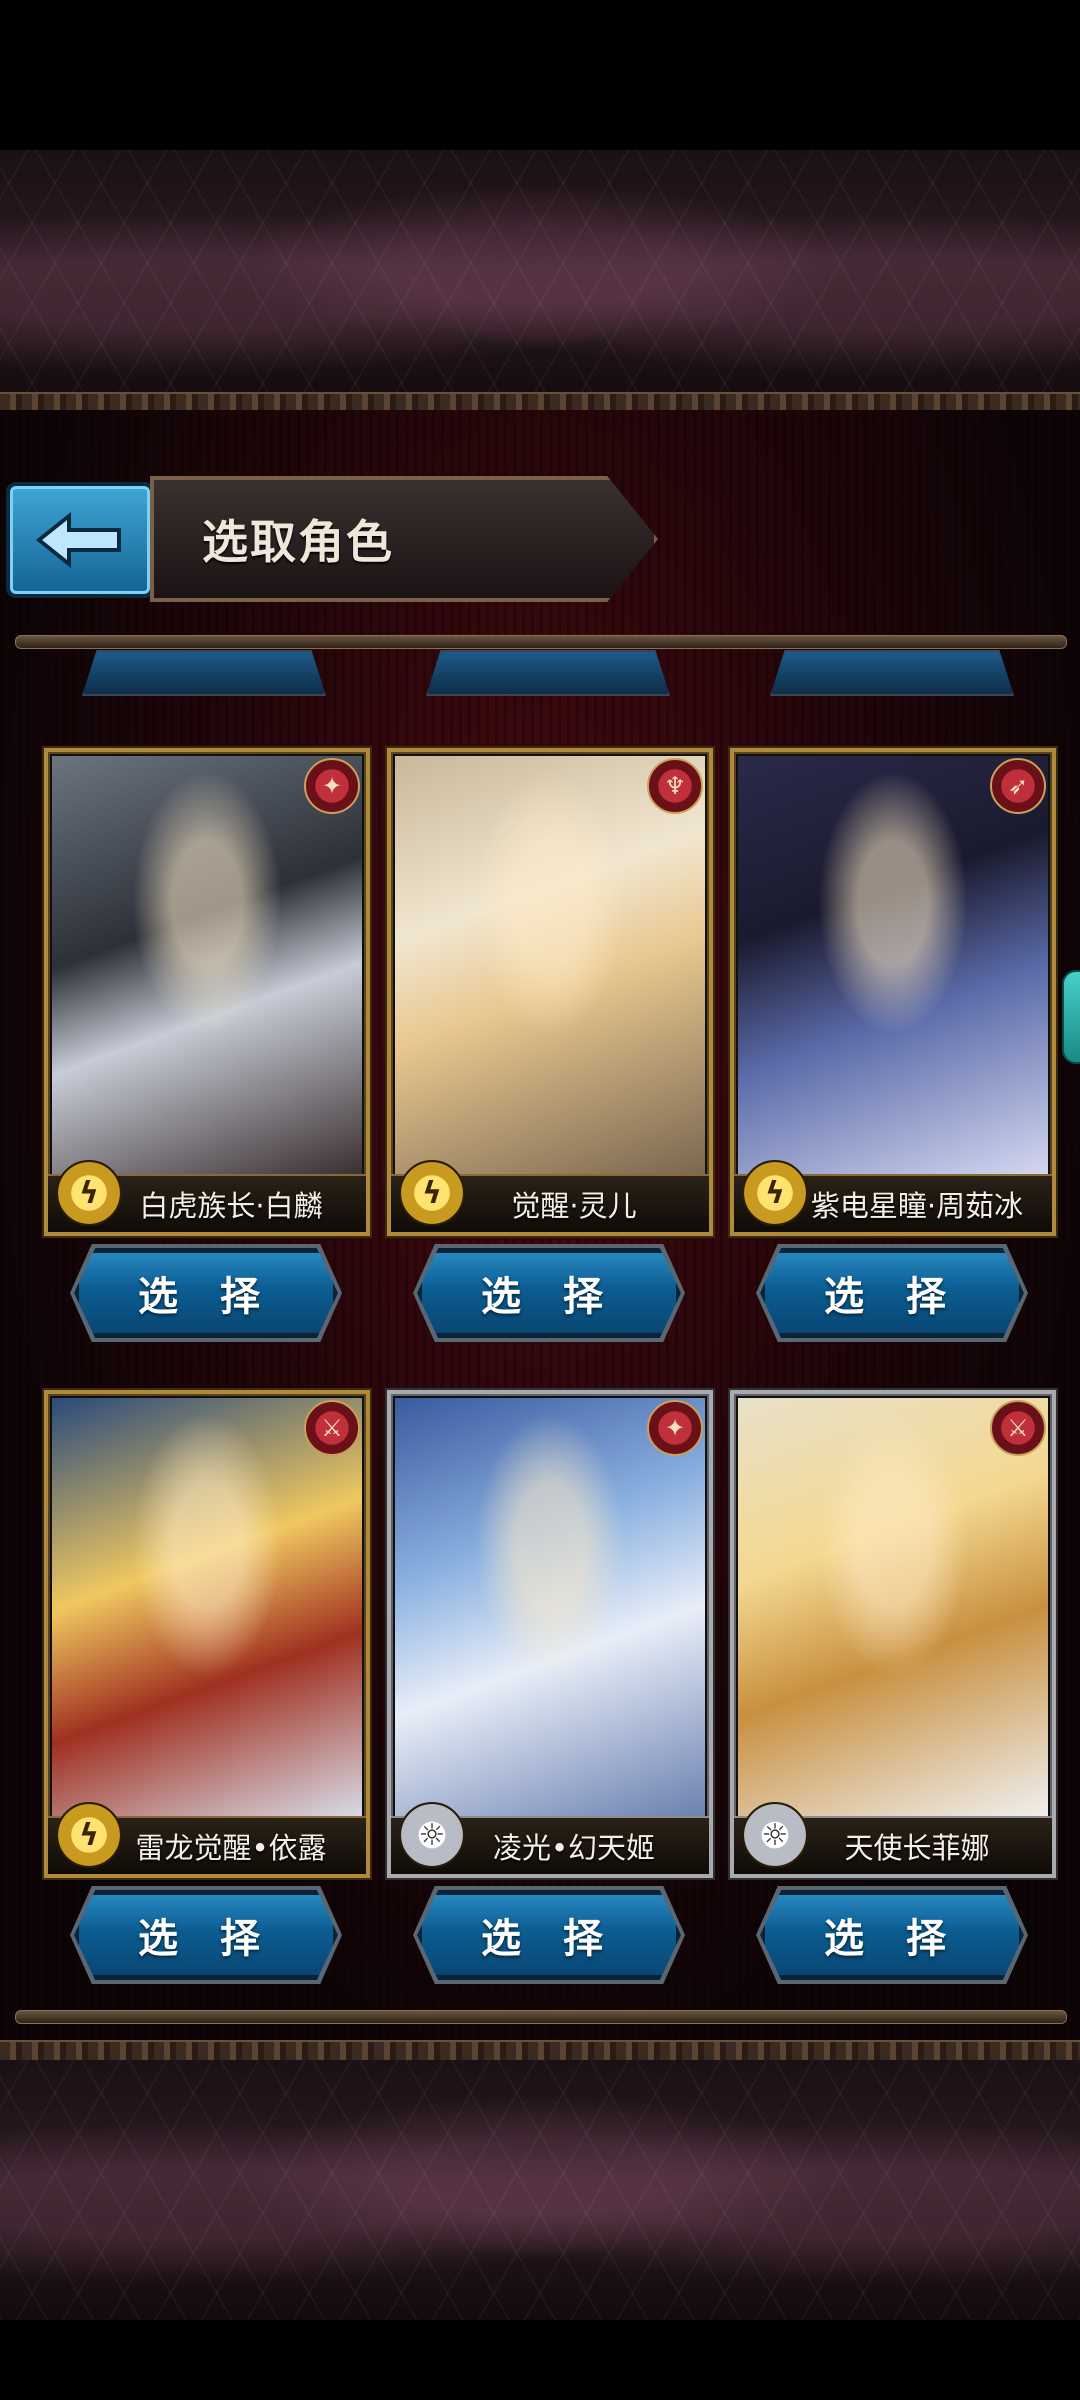 This screenshot has width=1080, height=2400. I want to click on arrow-left-icon, so click(78, 540).